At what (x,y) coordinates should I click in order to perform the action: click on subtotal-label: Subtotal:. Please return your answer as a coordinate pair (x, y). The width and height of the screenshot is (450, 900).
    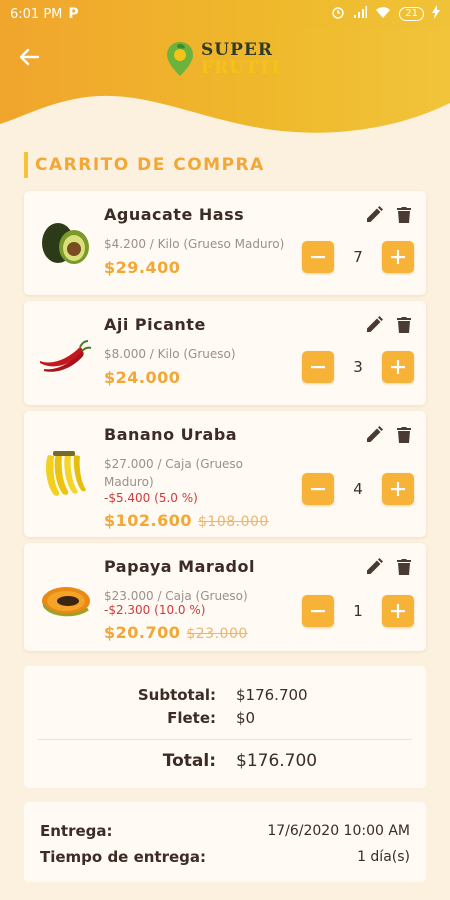
    Looking at the image, I should click on (176, 695).